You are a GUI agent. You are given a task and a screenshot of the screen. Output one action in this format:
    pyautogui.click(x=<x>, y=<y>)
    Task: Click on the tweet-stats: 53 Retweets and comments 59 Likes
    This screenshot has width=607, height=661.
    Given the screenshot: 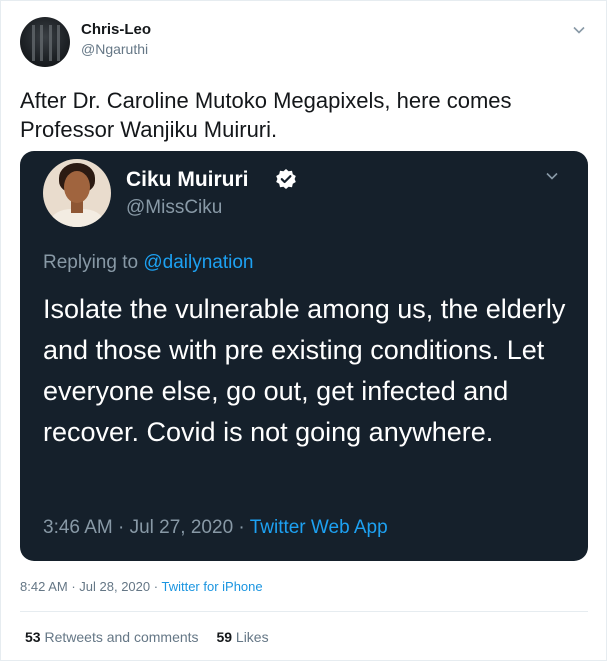 What is the action you would take?
    pyautogui.click(x=154, y=637)
    